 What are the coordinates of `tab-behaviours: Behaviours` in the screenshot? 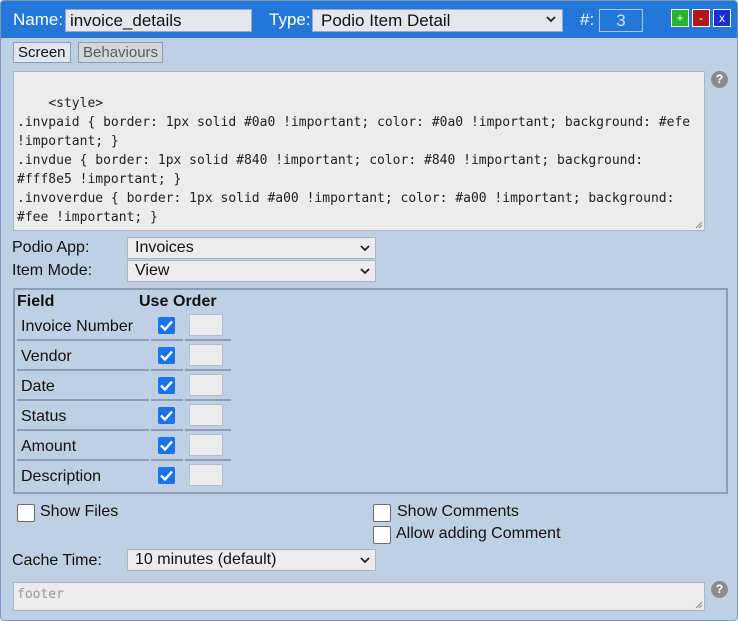 It's located at (121, 52).